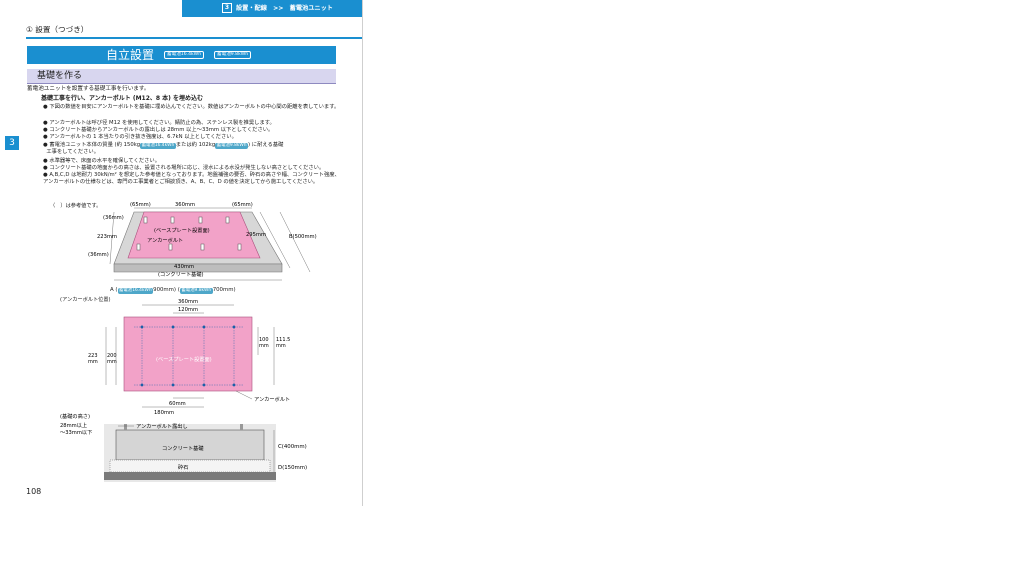 The height and width of the screenshot is (561, 1024). What do you see at coordinates (60, 76) in the screenshot?
I see `subheading-text: 基礎を作る` at bounding box center [60, 76].